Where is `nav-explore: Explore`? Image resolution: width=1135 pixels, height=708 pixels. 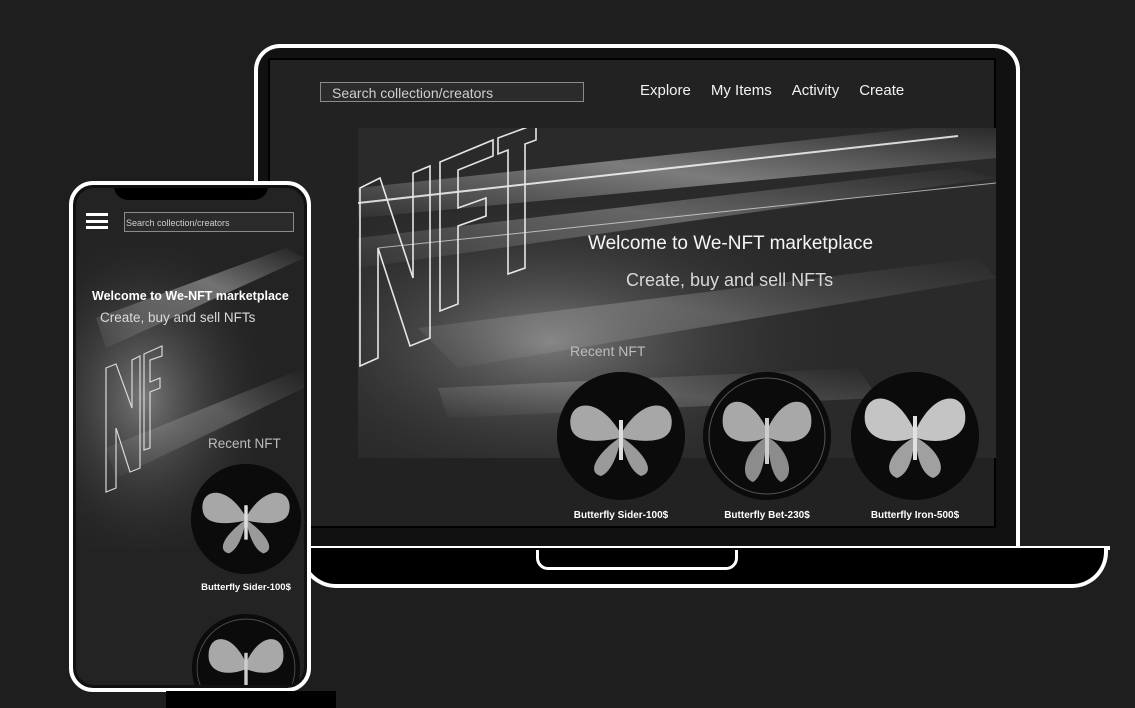
nav-explore: Explore is located at coordinates (665, 90).